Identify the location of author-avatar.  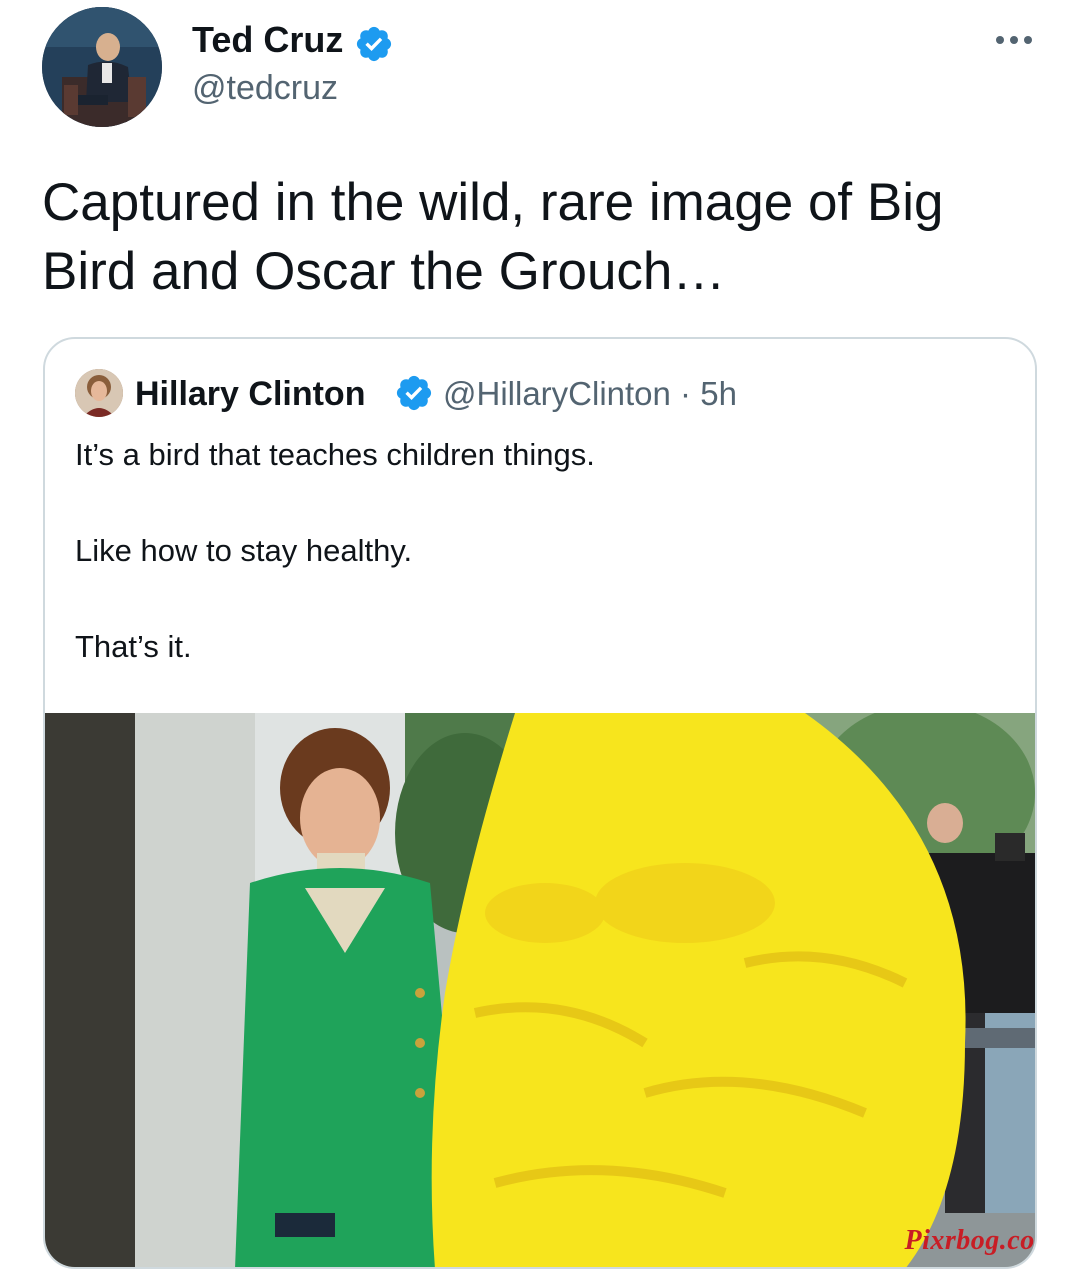
(102, 67).